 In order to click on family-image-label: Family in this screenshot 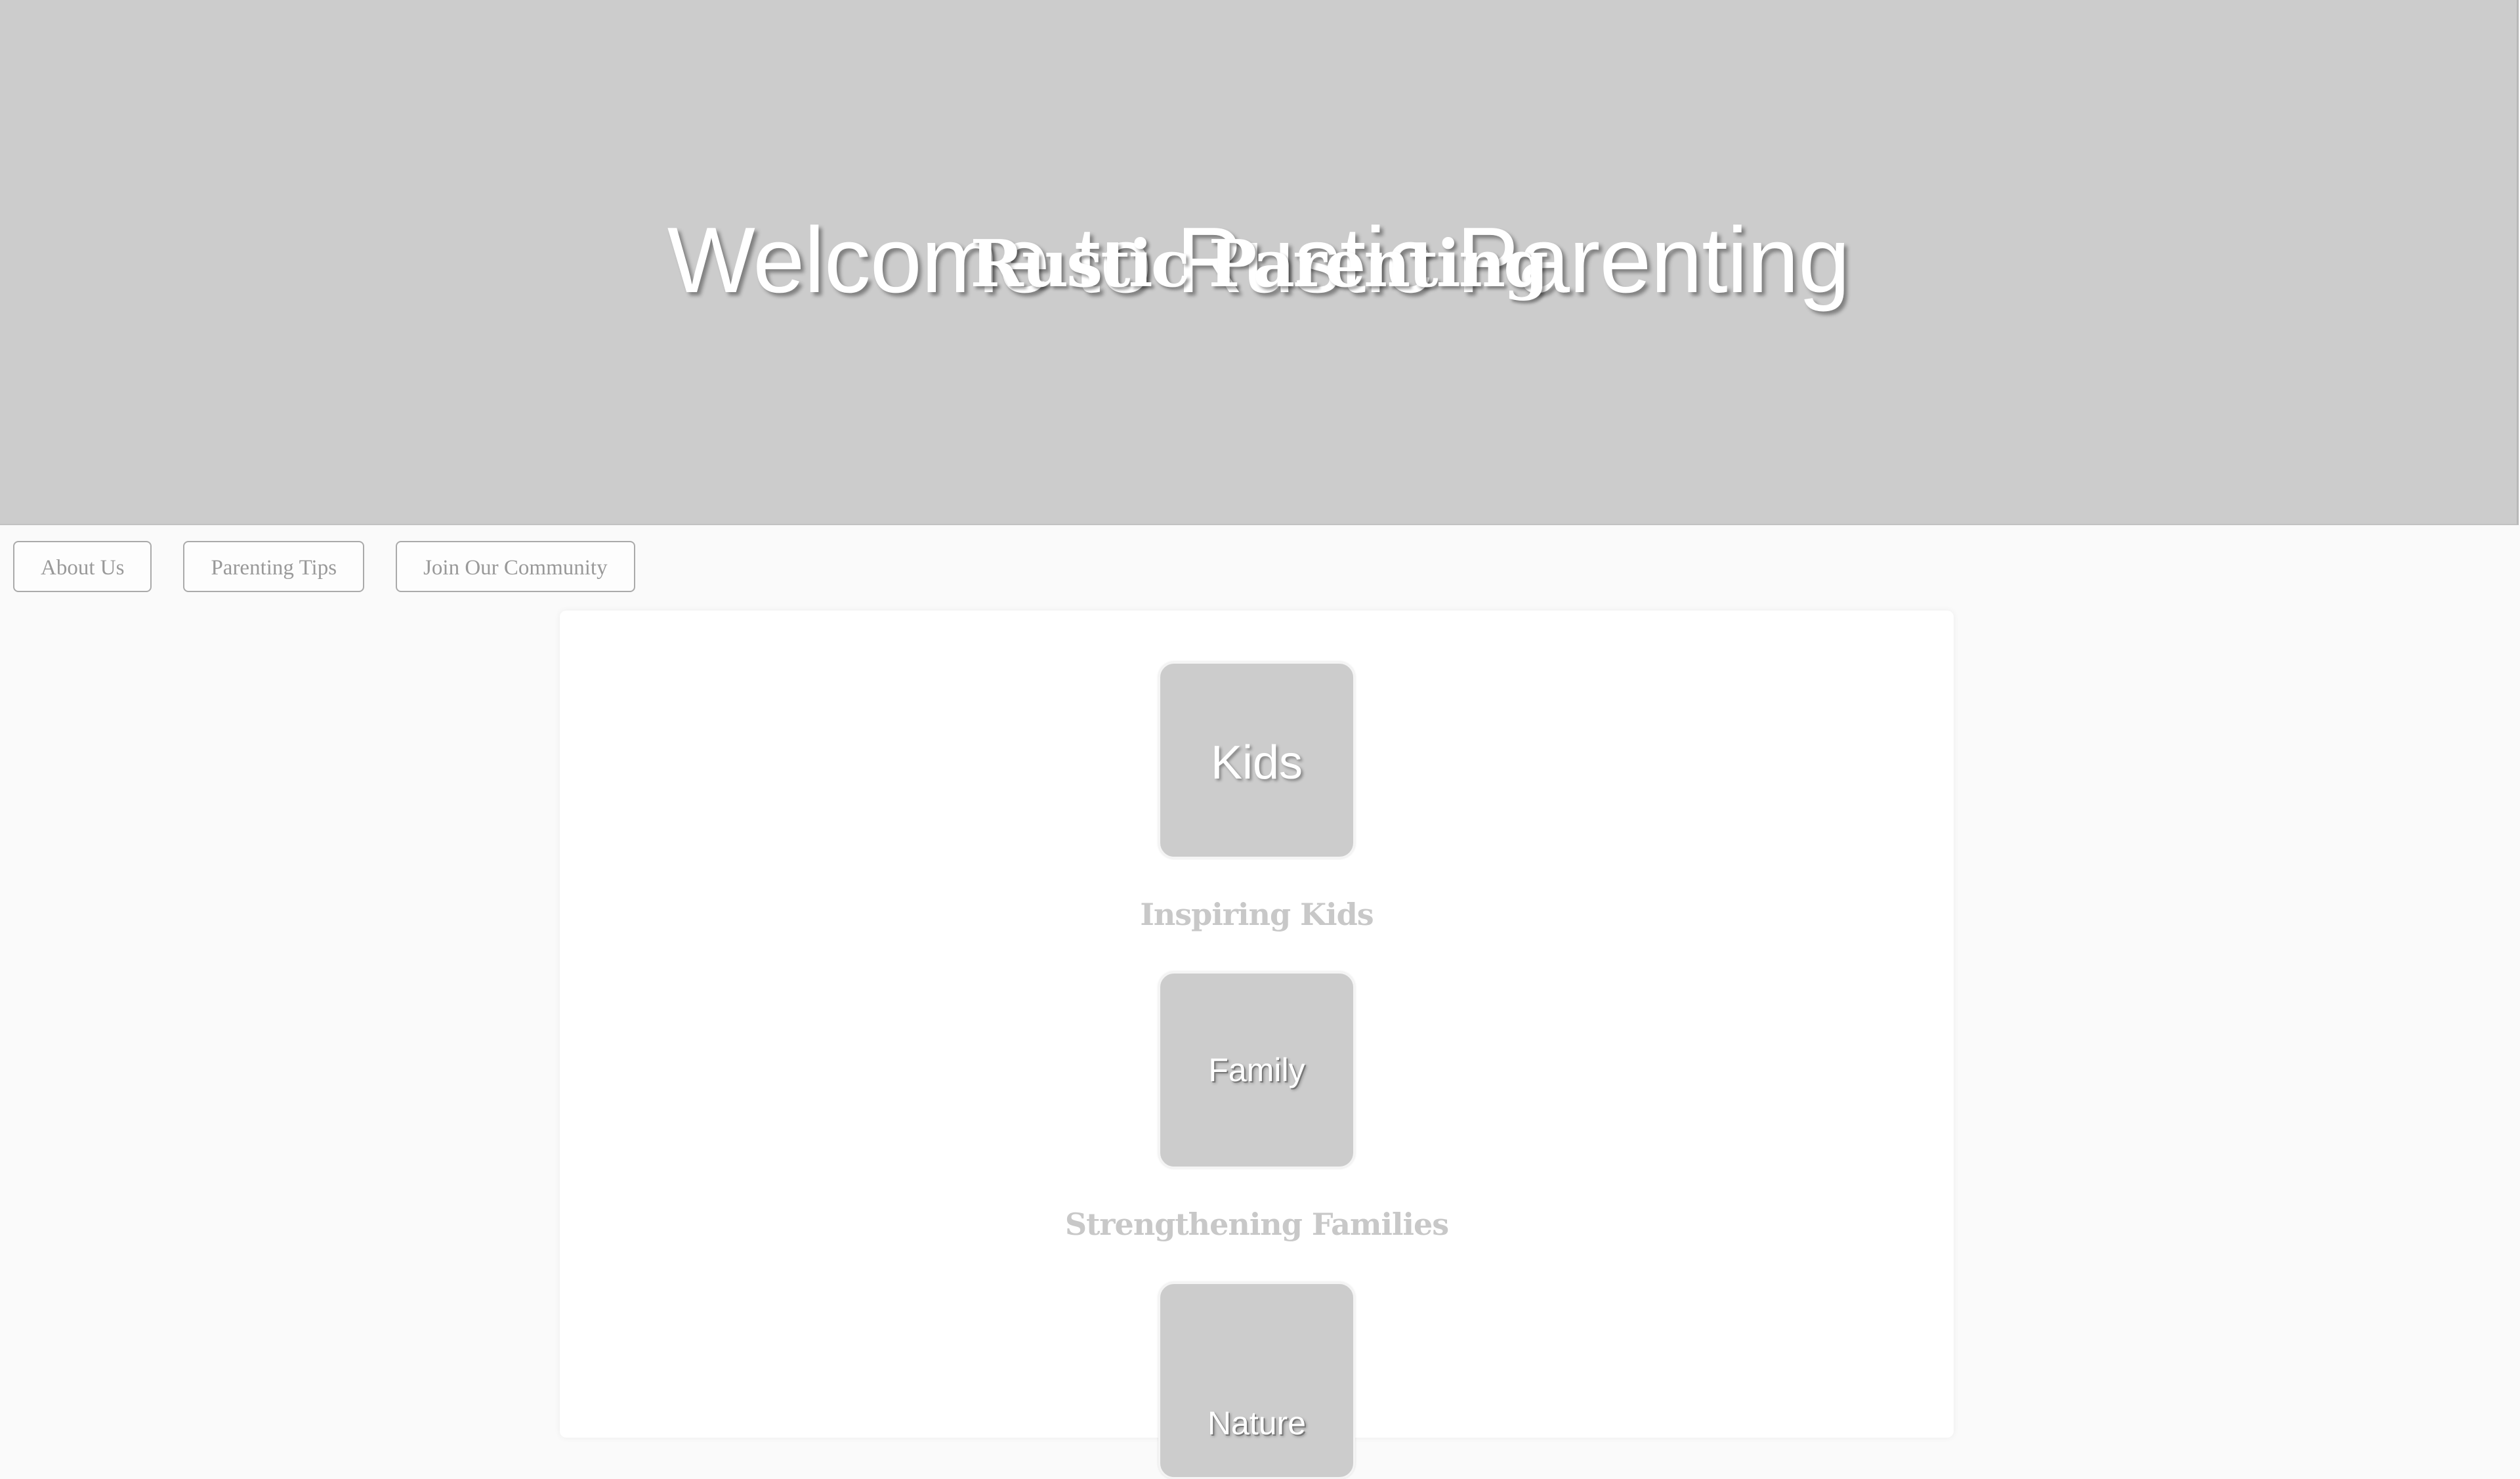, I will do `click(1256, 1070)`.